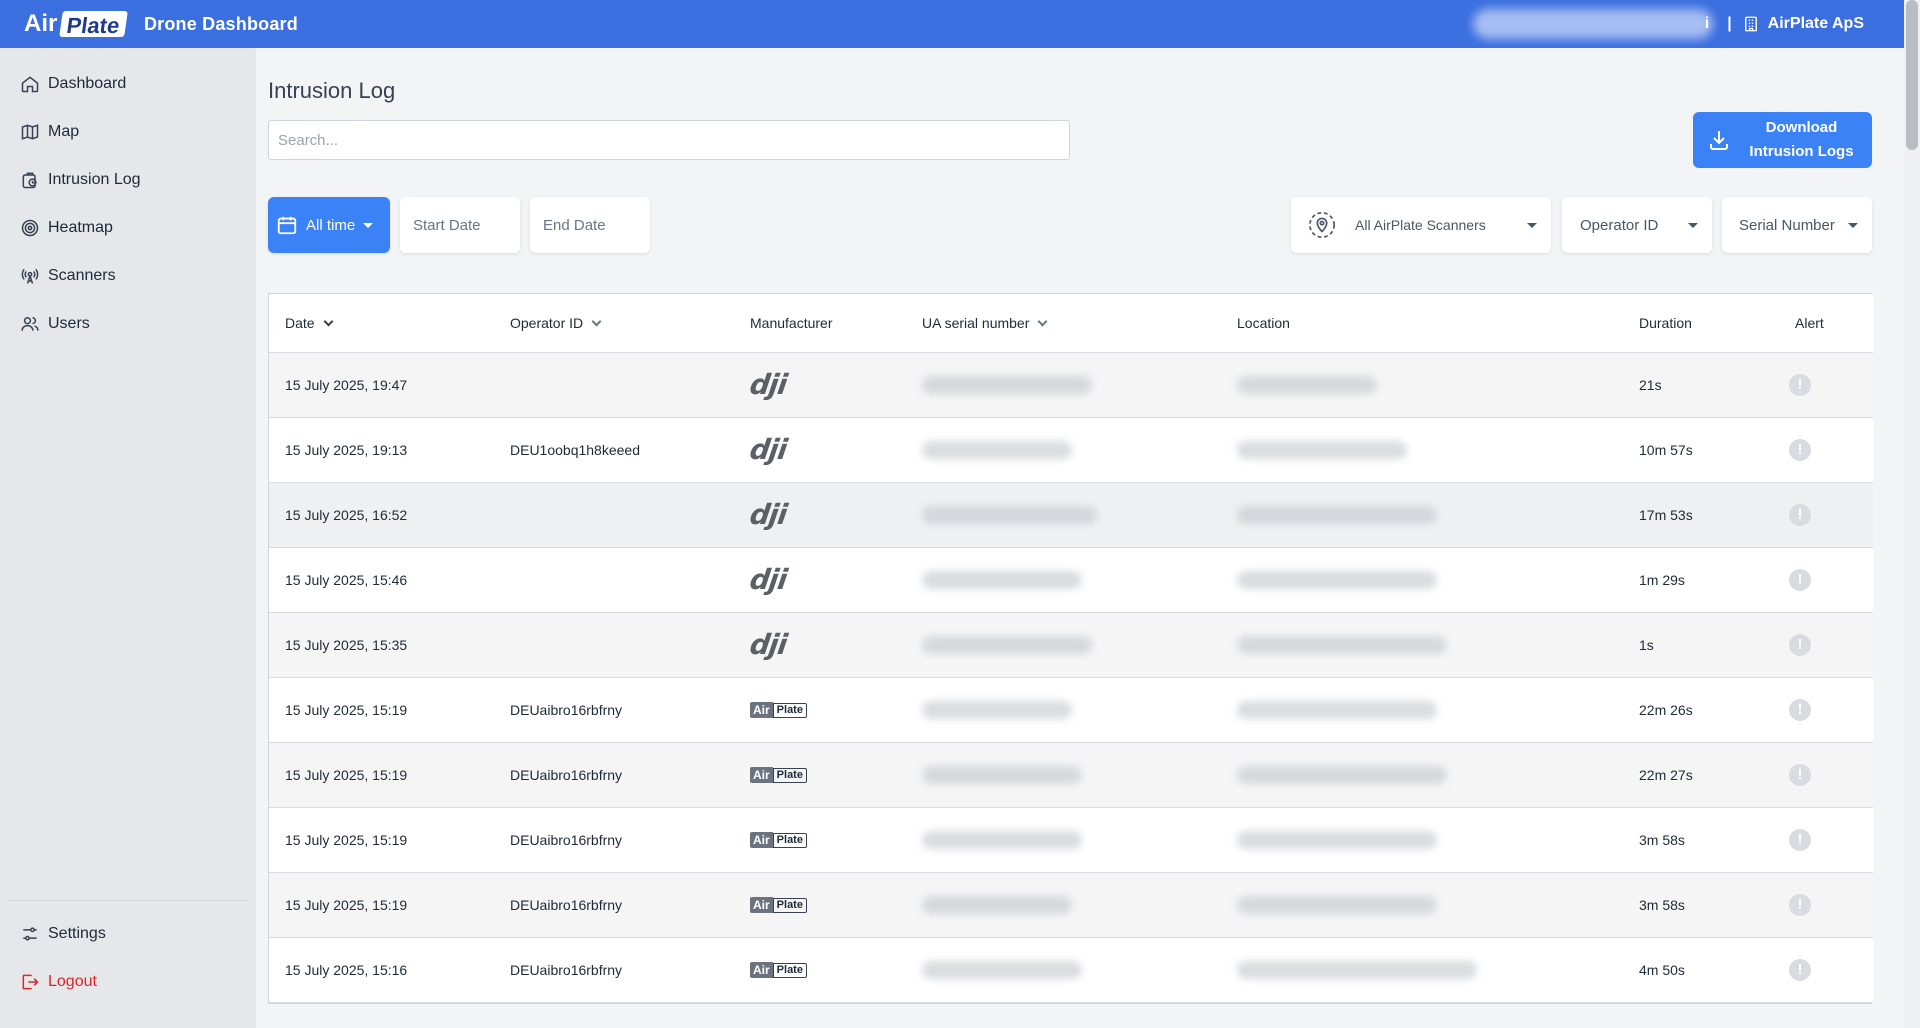 The image size is (1920, 1028). Describe the element at coordinates (80, 227) in the screenshot. I see `sidebar-item-label: Heatmap` at that location.